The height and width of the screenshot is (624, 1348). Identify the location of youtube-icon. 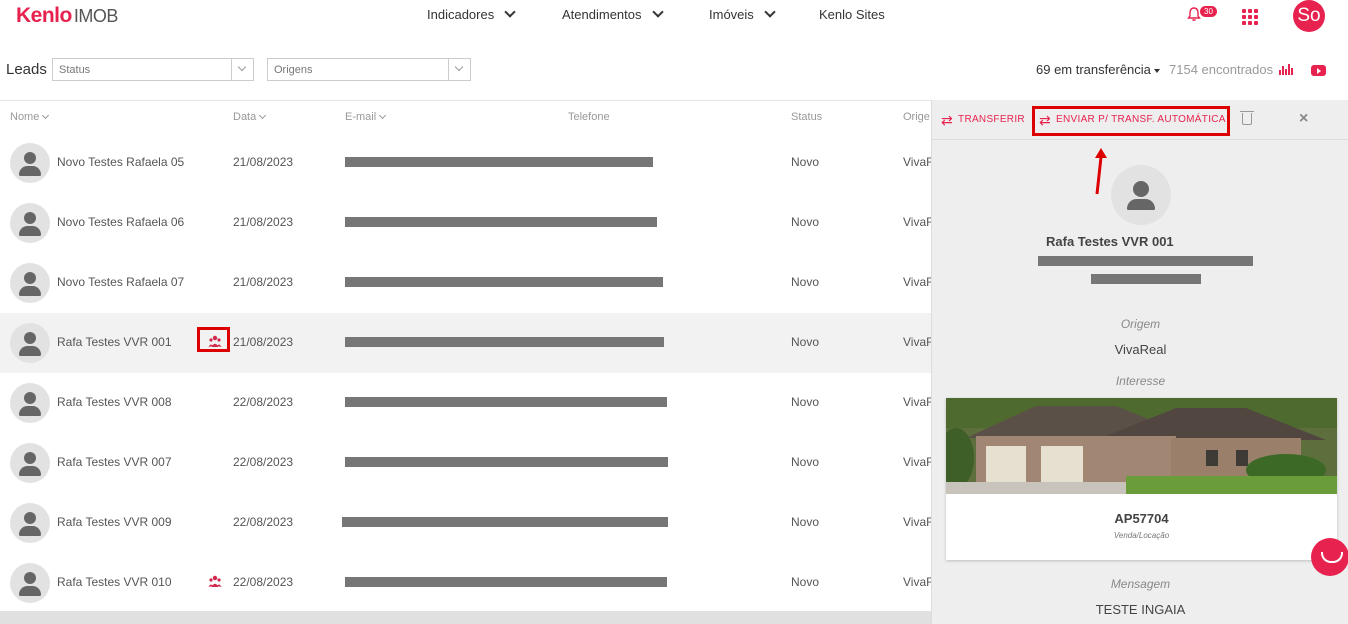
(1318, 70).